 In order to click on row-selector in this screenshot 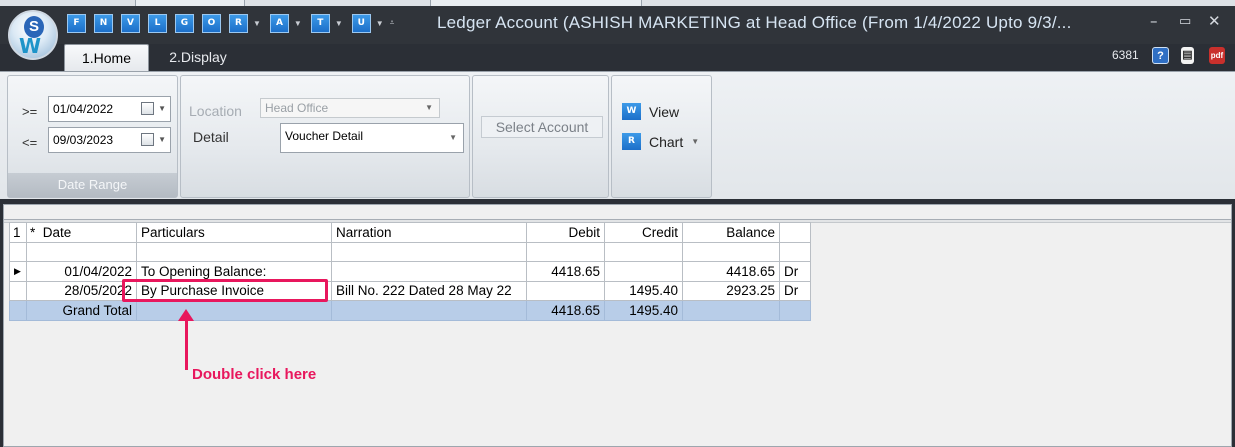, I will do `click(18, 290)`.